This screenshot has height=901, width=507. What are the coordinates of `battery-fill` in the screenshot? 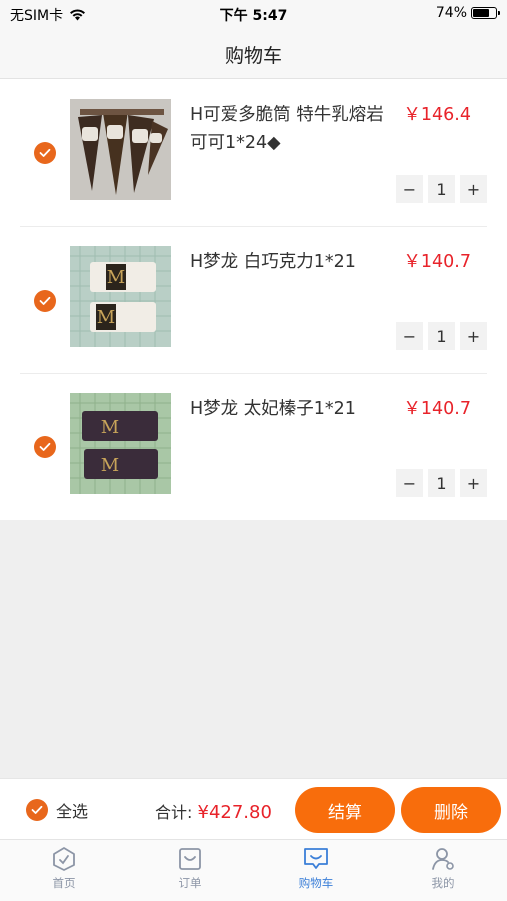 It's located at (481, 13).